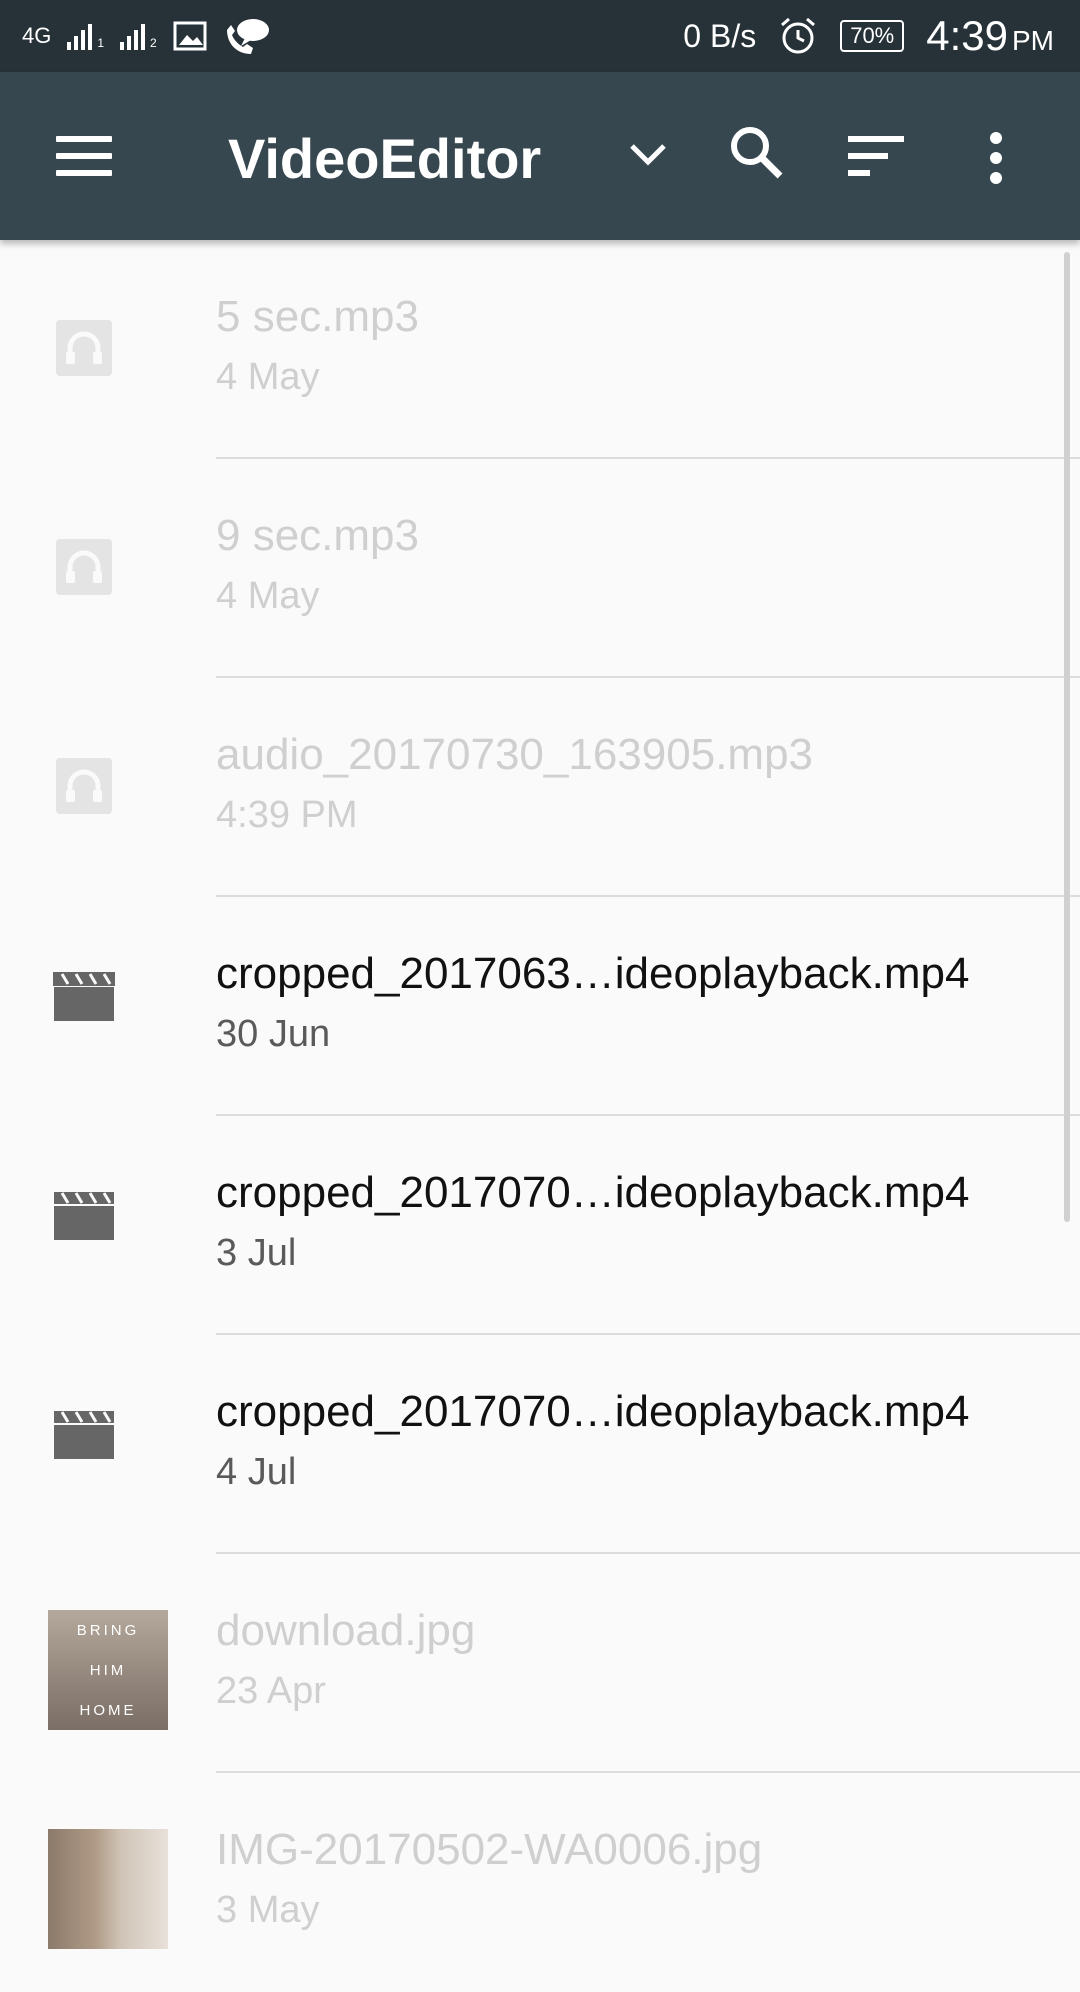 The width and height of the screenshot is (1080, 1992). What do you see at coordinates (540, 1225) in the screenshot?
I see `file-item: cropped_2017070…ideoplayback.mp4 3 Jul` at bounding box center [540, 1225].